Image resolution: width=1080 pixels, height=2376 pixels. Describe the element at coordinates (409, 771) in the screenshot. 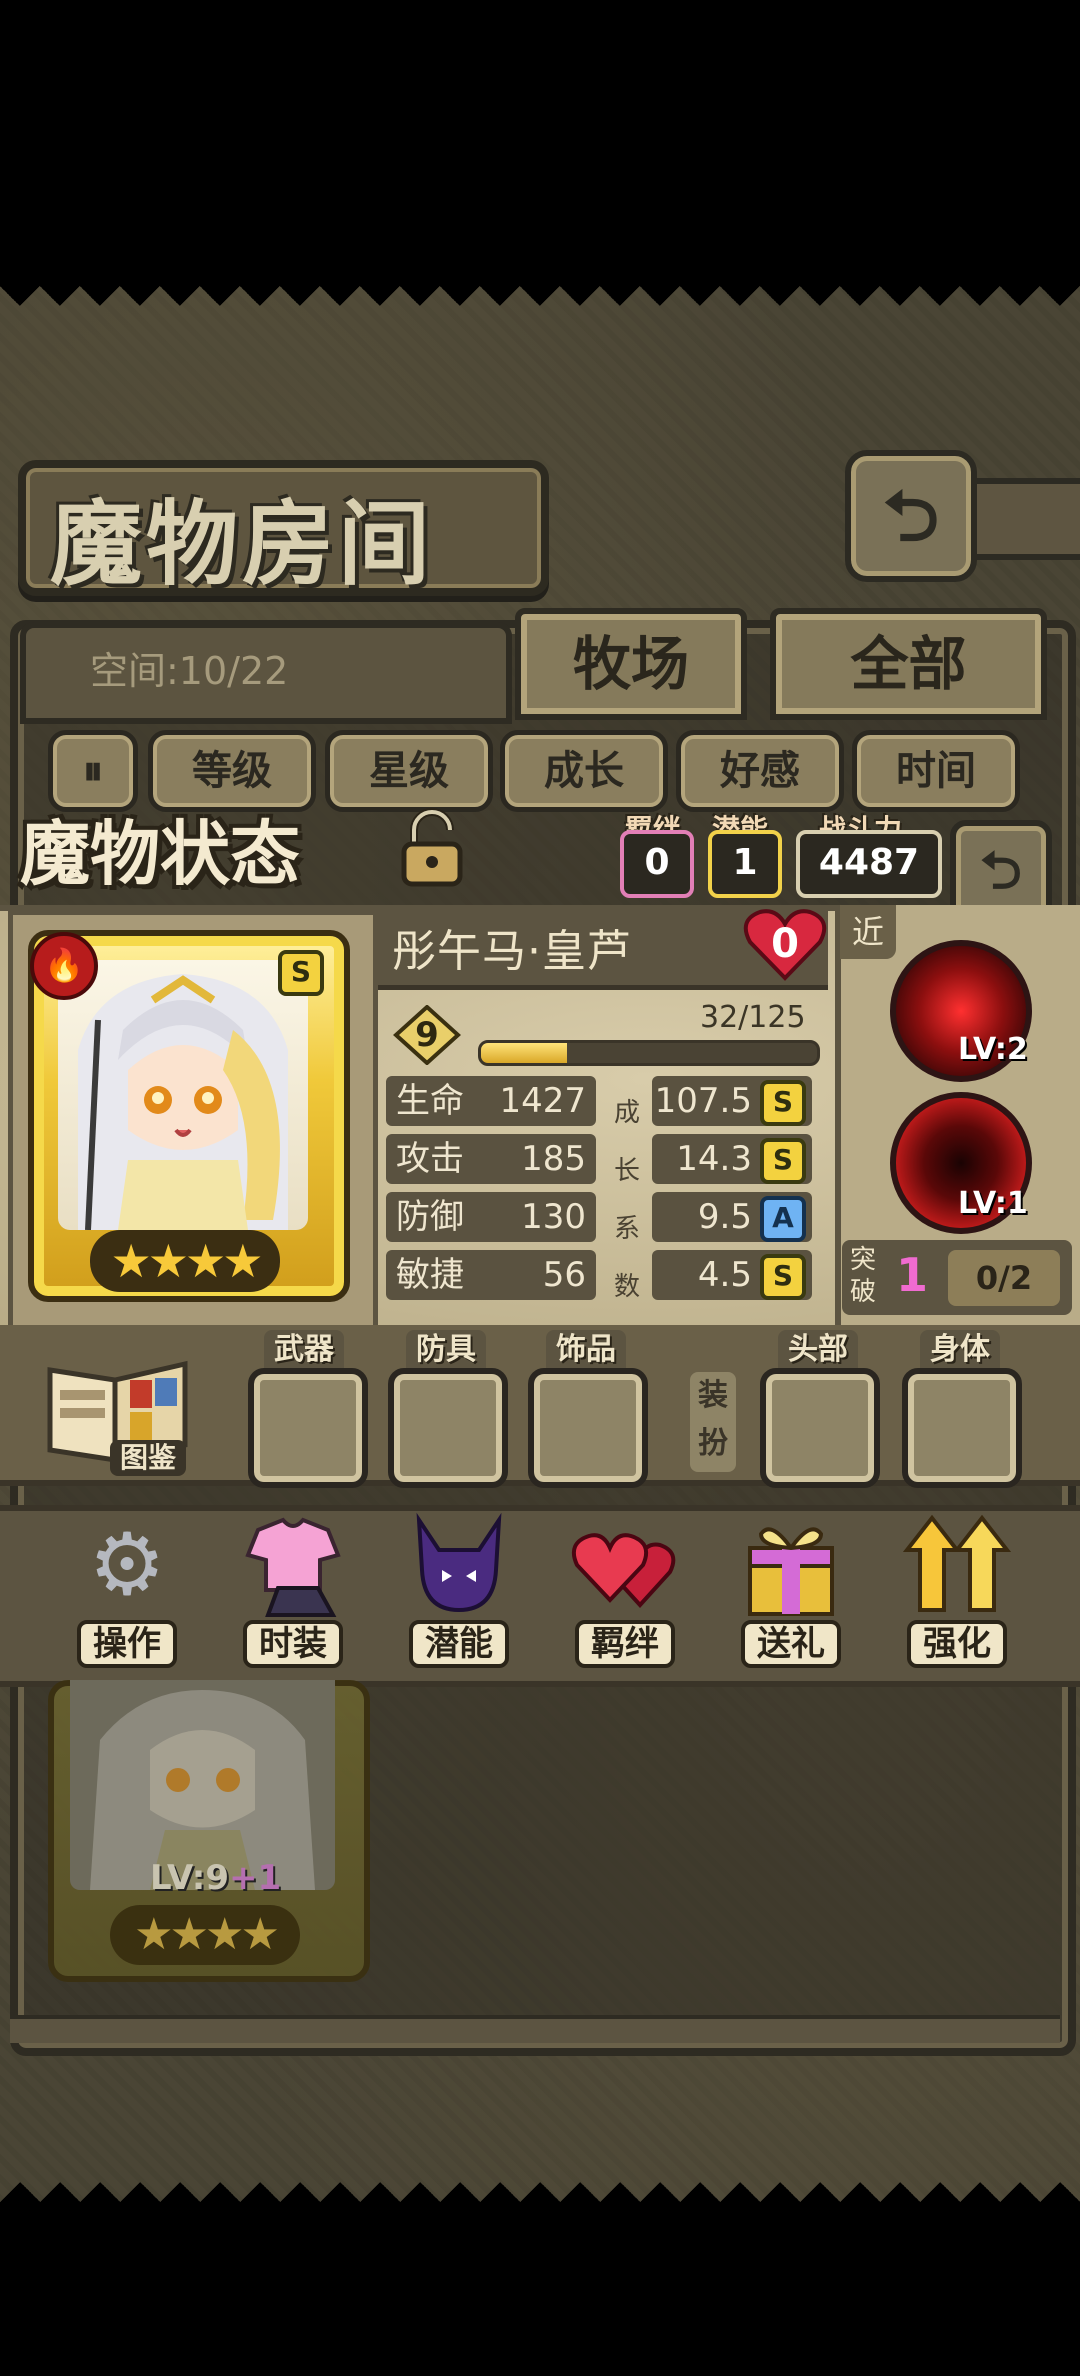

I see `filter-stars: 星级` at that location.